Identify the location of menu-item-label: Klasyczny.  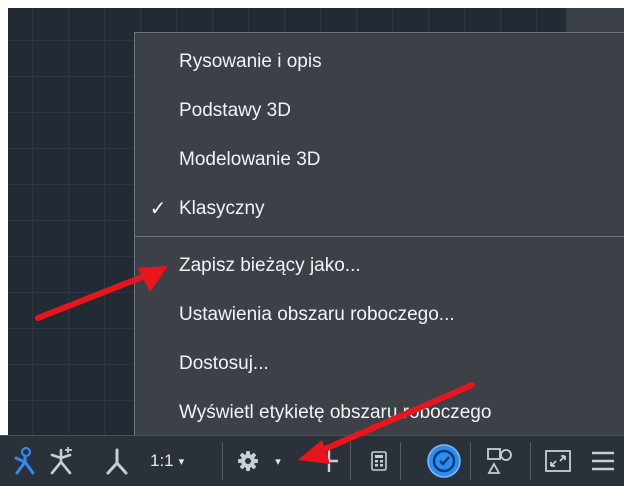
(222, 208).